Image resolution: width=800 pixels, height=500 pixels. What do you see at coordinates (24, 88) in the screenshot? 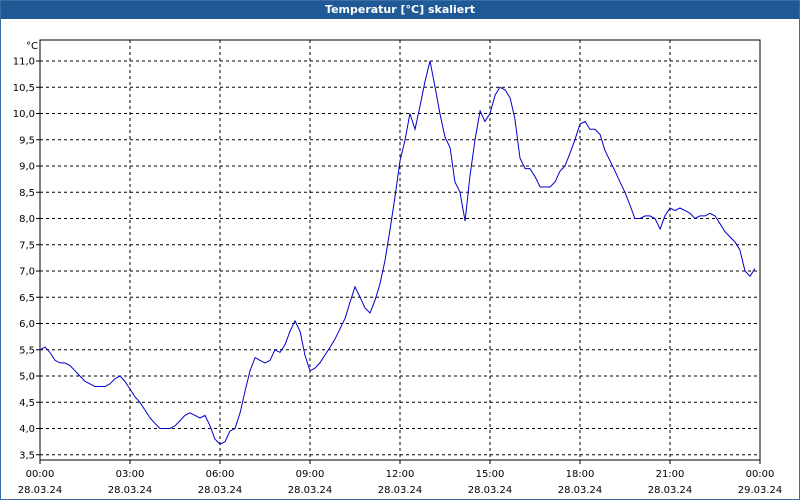
I see `y-tick-label: 10,5` at bounding box center [24, 88].